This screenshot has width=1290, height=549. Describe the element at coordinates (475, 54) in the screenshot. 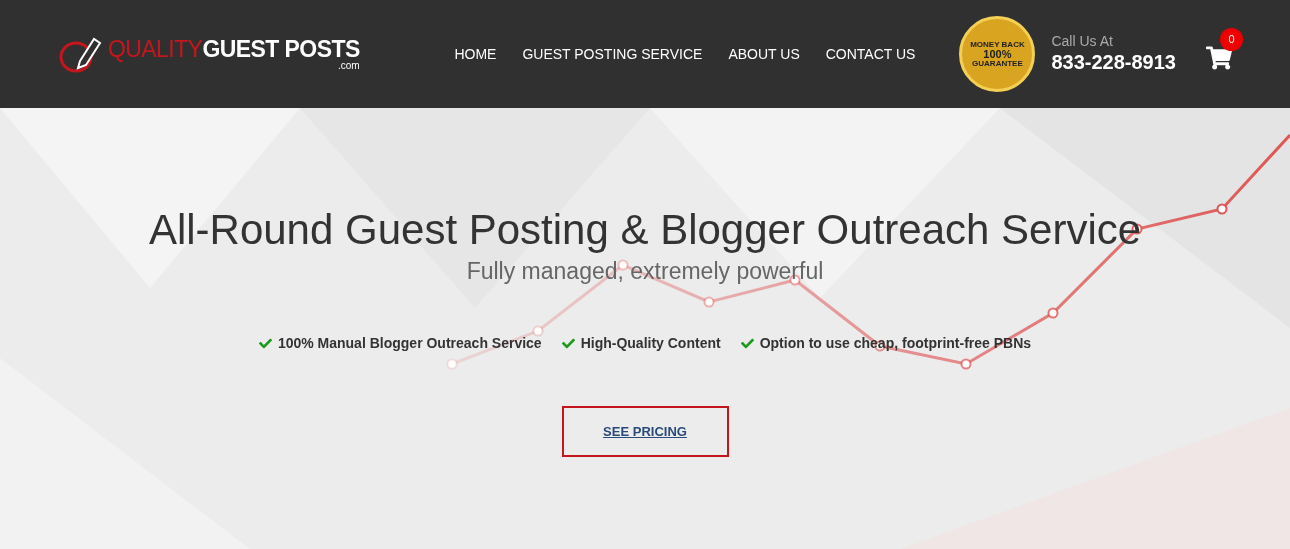

I see `nav-link: HOME` at that location.